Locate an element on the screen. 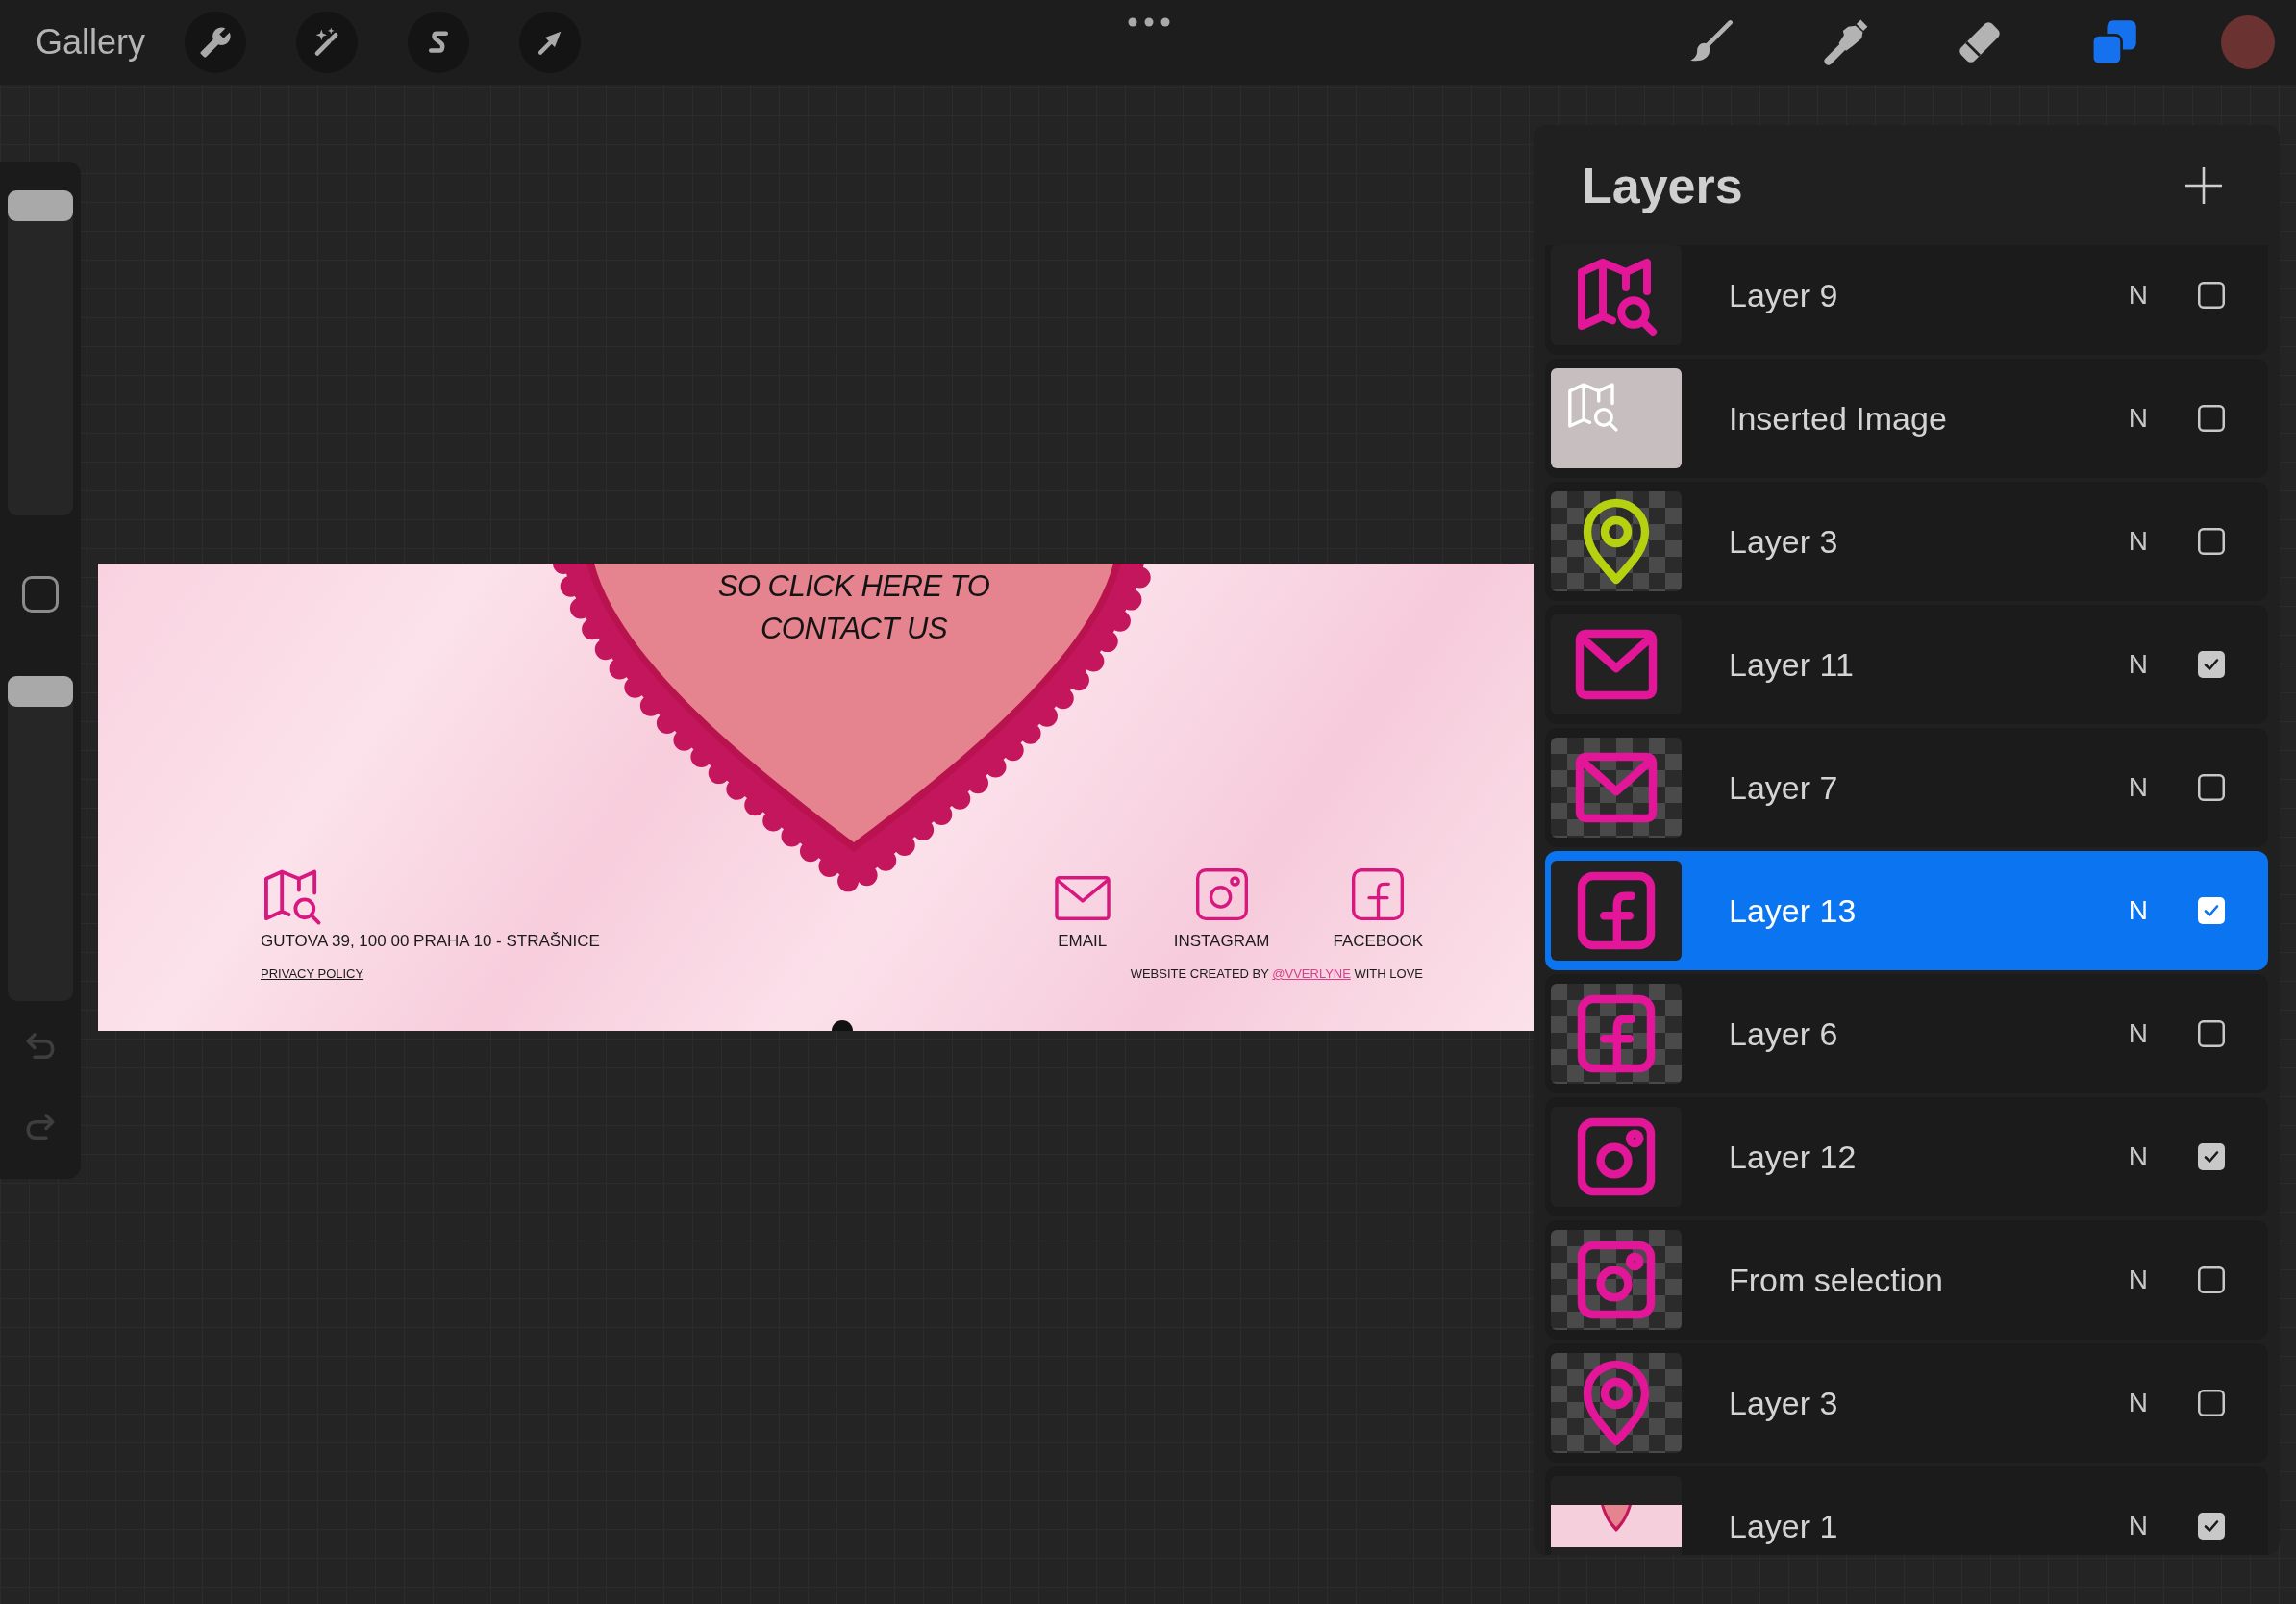  layer-name: Layer 12 is located at coordinates (1793, 1157).